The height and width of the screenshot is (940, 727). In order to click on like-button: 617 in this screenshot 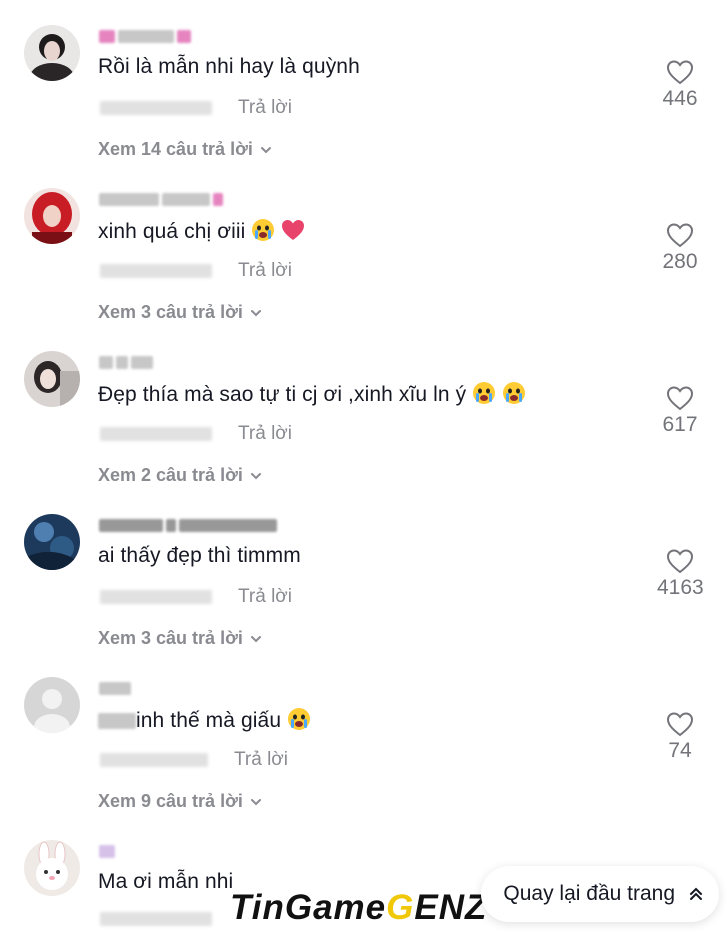, I will do `click(680, 411)`.